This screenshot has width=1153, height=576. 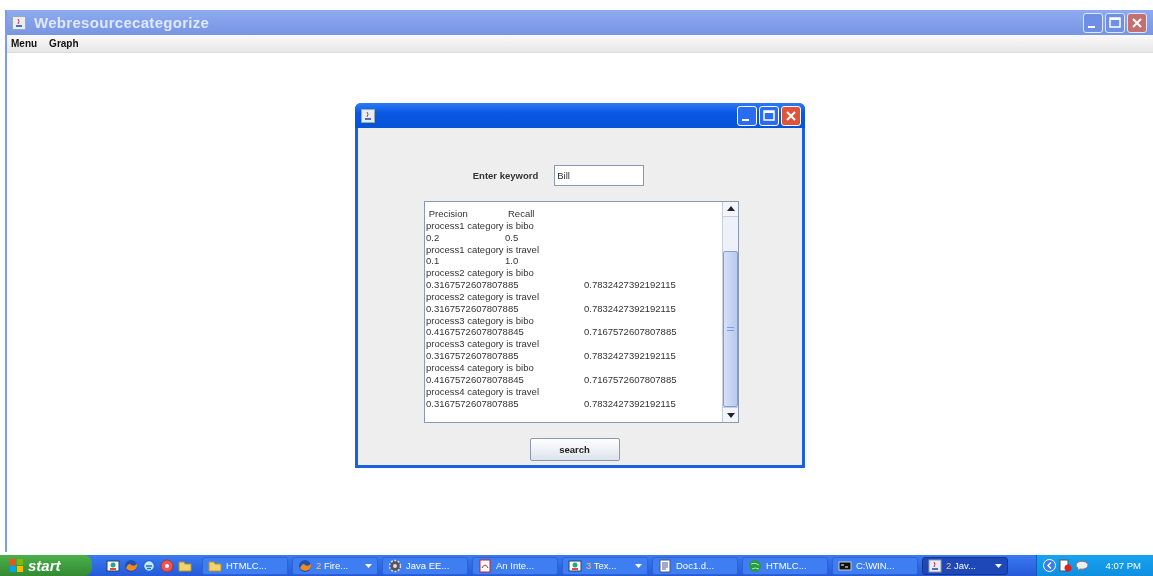 I want to click on keyword-label: Enter keyword, so click(x=505, y=175).